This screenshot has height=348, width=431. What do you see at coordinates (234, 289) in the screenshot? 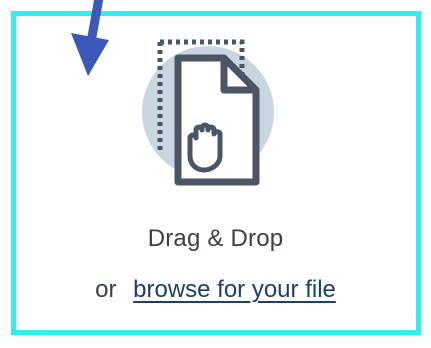
I see `browse-file-link: browse for your file` at bounding box center [234, 289].